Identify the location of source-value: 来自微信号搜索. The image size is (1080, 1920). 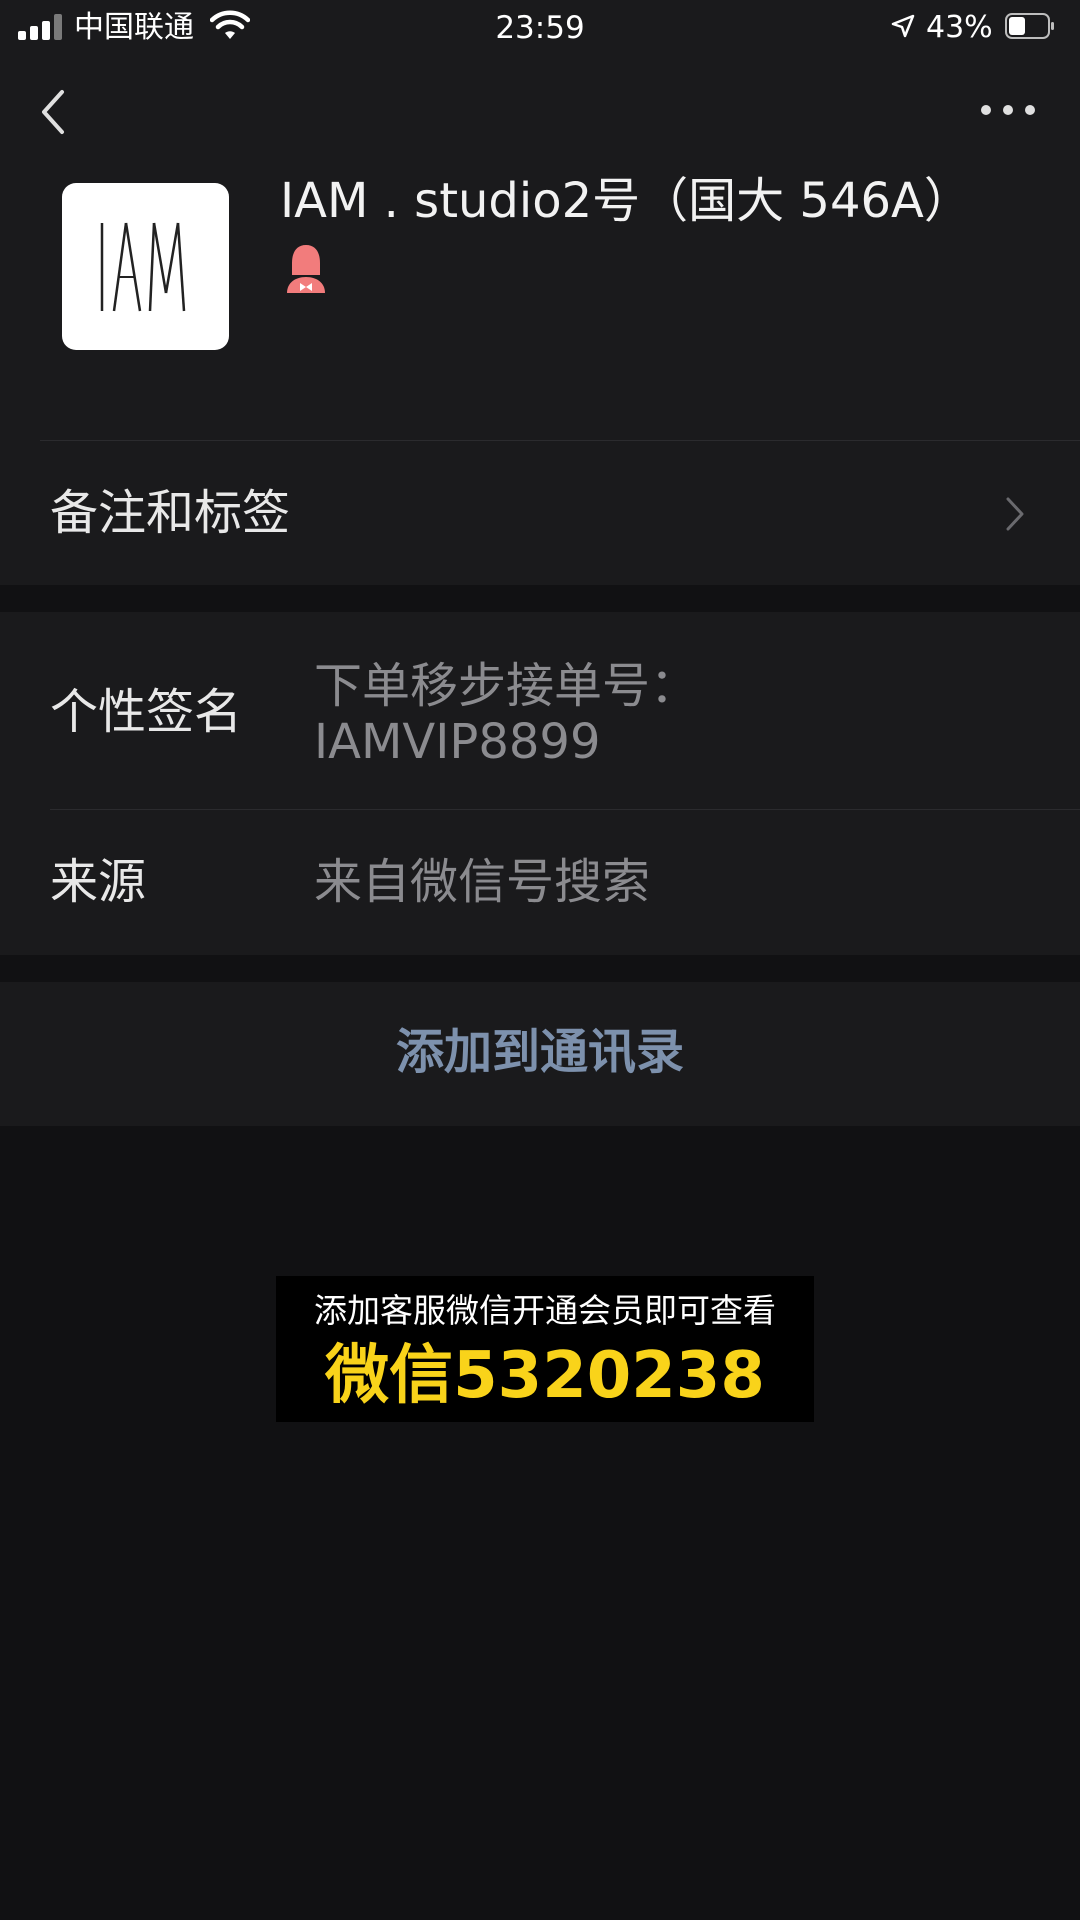
(482, 882).